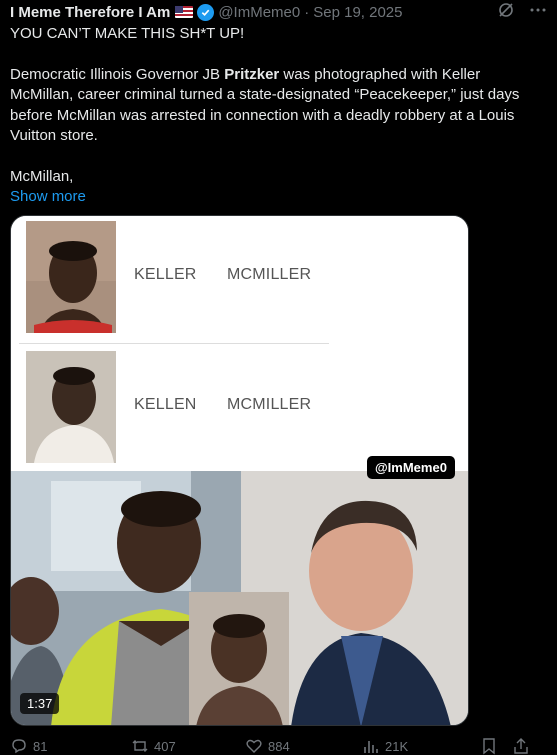 This screenshot has height=755, width=557. Describe the element at coordinates (252, 74) in the screenshot. I see `mention-pritzker: Pritzker` at that location.